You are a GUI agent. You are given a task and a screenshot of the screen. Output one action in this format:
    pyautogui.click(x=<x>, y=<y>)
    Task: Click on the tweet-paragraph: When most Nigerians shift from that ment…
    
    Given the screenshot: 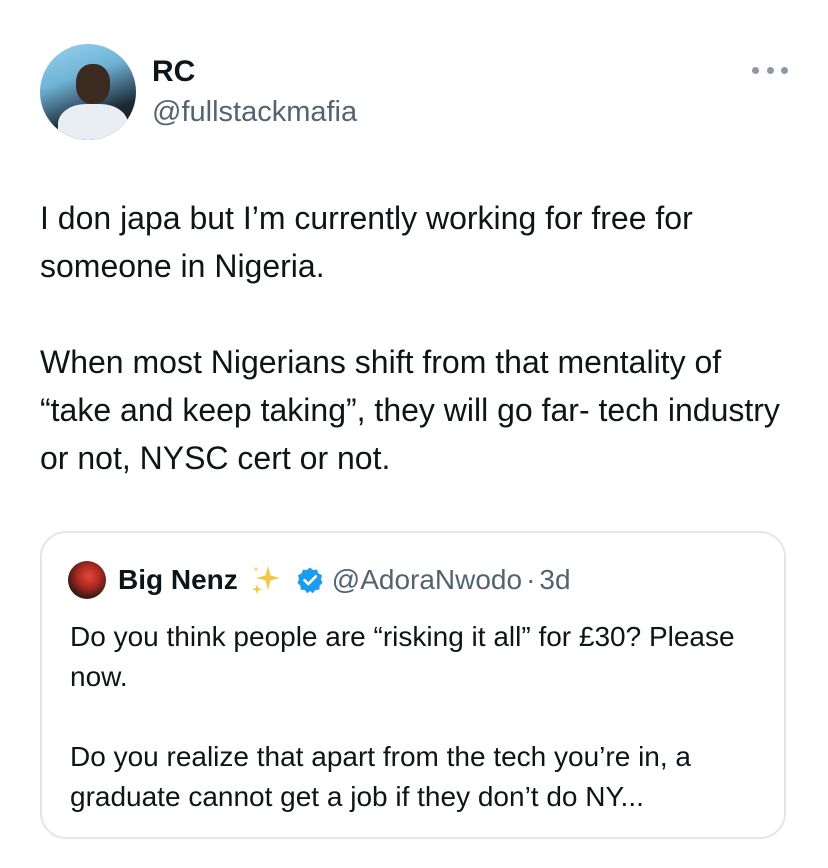 What is the action you would take?
    pyautogui.click(x=410, y=410)
    